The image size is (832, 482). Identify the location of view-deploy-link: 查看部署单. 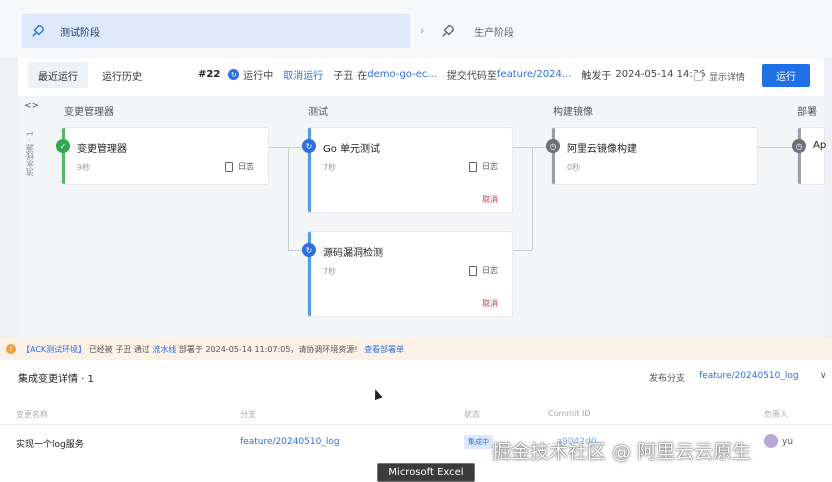
(384, 349).